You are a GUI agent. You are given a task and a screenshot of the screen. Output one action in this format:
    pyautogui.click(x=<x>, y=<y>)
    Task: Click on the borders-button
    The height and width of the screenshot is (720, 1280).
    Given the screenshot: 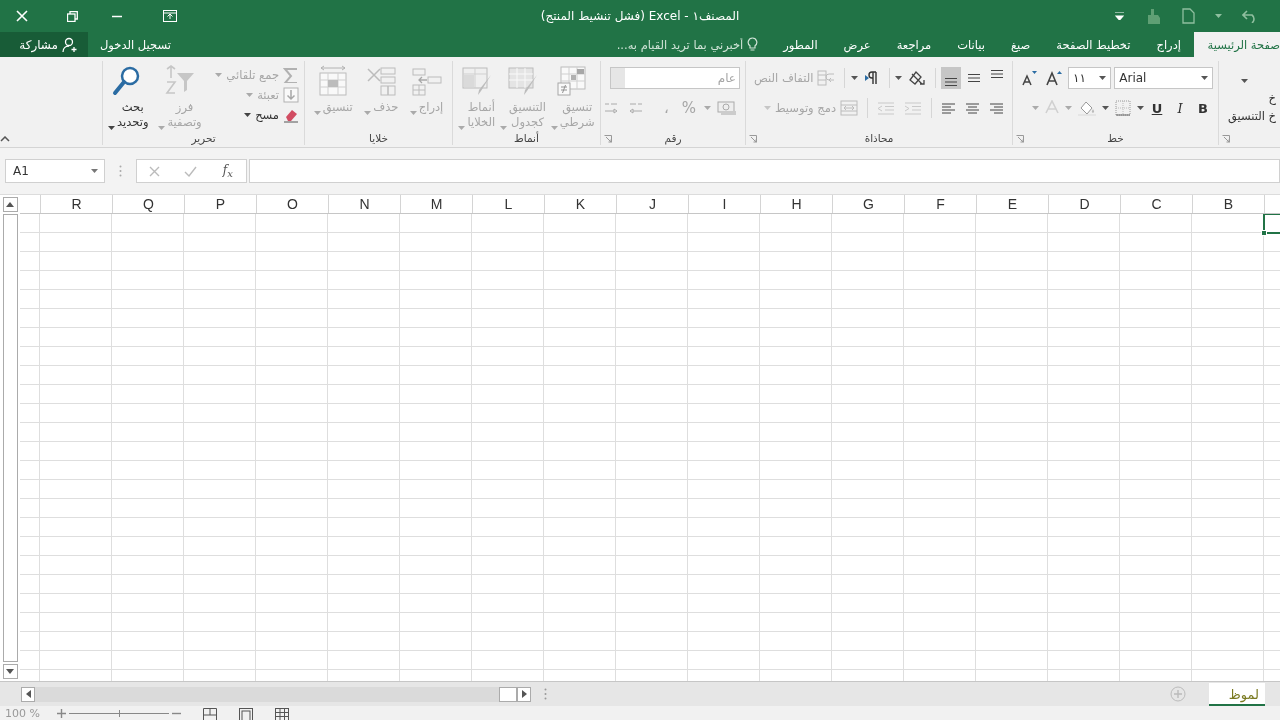 What is the action you would take?
    pyautogui.click(x=1123, y=108)
    